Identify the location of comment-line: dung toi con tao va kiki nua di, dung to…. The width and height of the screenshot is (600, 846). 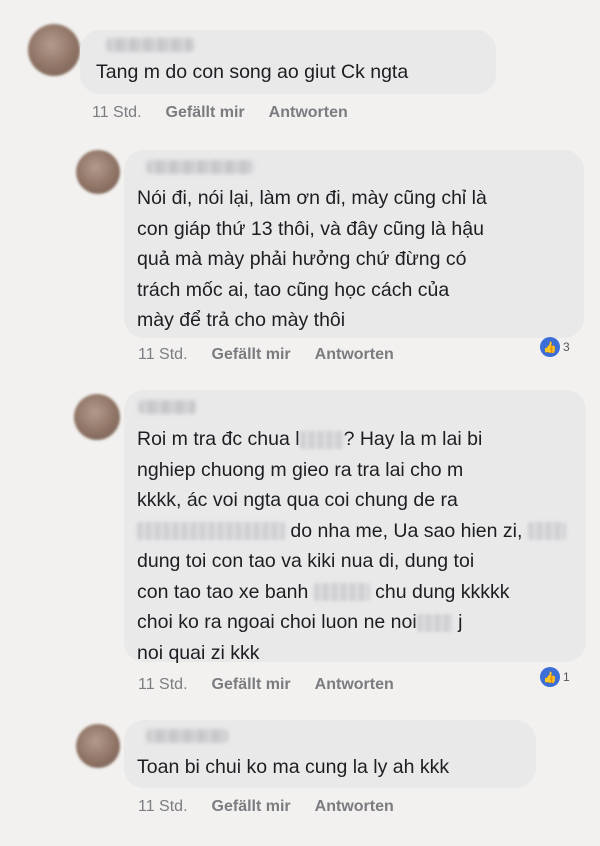
(306, 561).